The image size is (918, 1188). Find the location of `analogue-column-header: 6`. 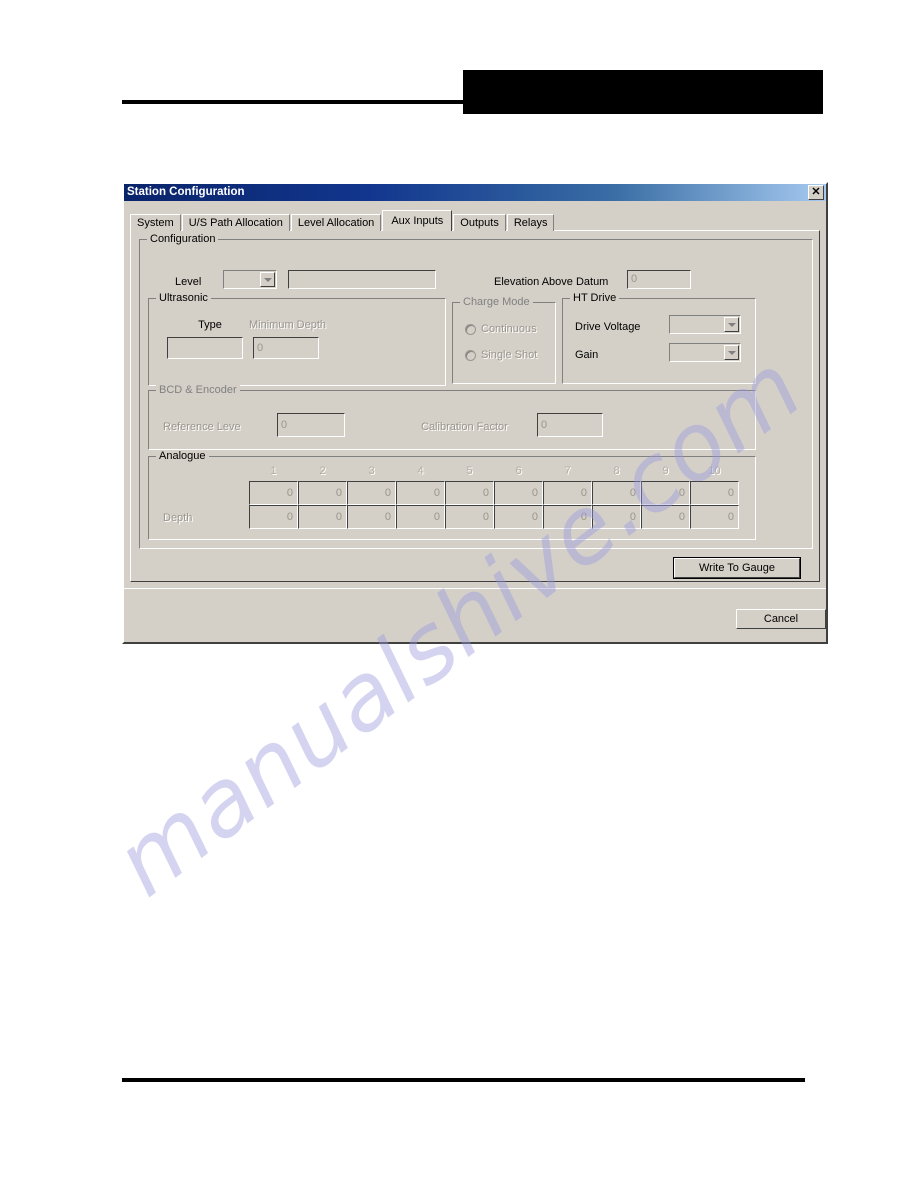

analogue-column-header: 6 is located at coordinates (518, 471).